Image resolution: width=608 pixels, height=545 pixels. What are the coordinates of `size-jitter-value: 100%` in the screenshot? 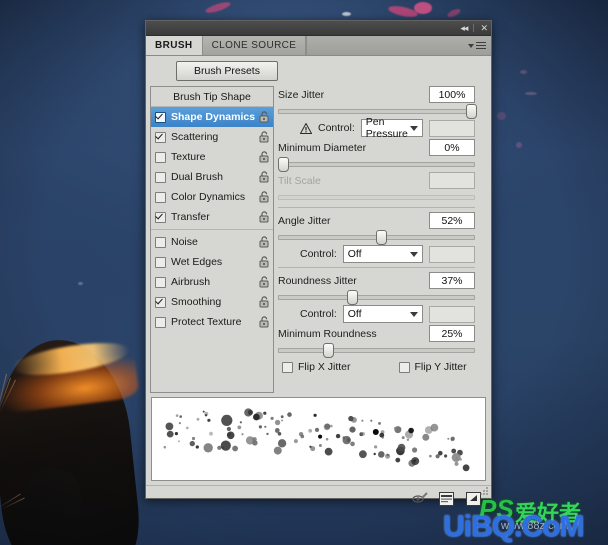 It's located at (452, 94).